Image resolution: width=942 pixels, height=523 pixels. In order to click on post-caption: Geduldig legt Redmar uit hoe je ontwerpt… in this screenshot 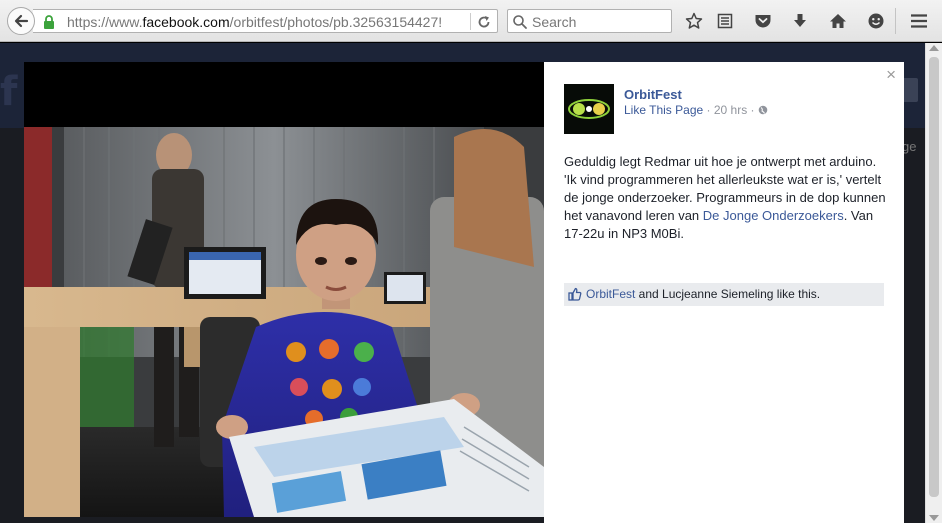, I will do `click(726, 198)`.